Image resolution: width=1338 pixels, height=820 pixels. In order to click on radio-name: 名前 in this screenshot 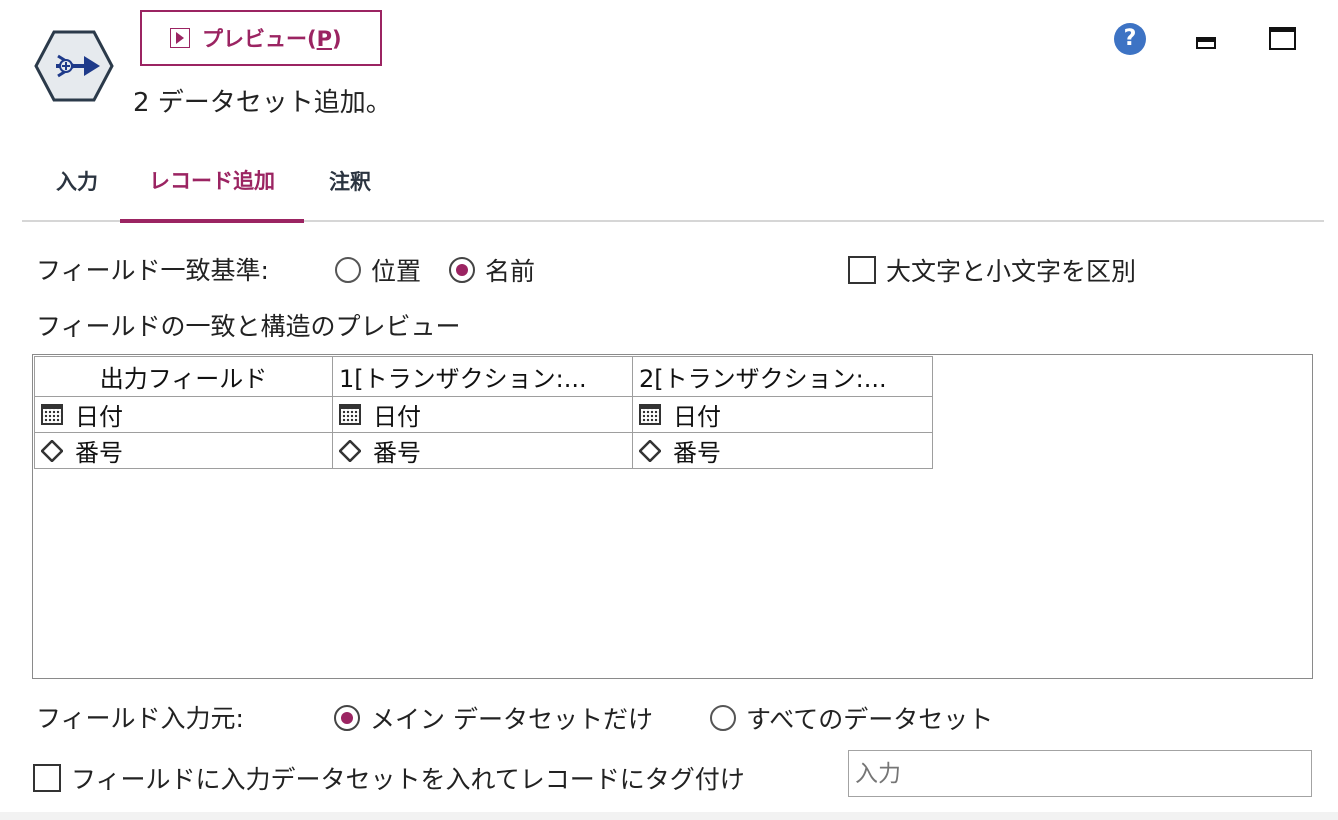, I will do `click(492, 270)`.